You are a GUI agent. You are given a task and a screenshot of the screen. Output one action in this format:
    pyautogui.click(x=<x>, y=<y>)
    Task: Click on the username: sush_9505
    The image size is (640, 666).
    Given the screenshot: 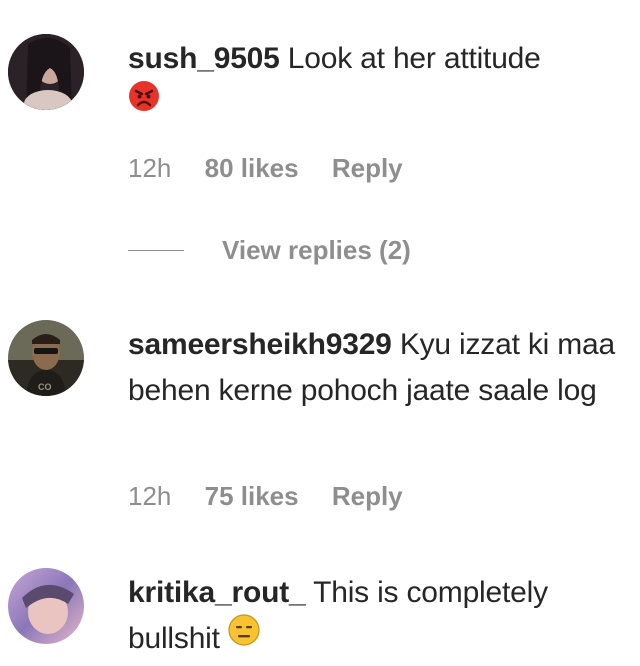 What is the action you would take?
    pyautogui.click(x=204, y=58)
    